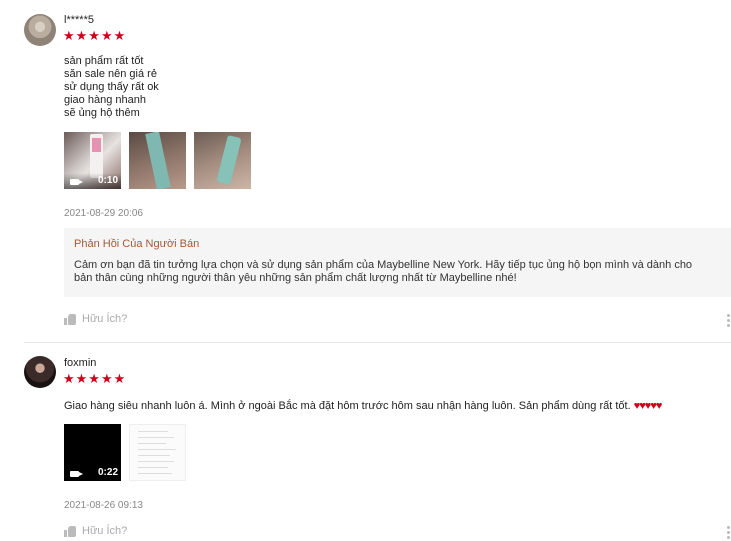 The image size is (731, 541). I want to click on seller-reply-title: Phản Hồi Của Người Bán, so click(137, 244).